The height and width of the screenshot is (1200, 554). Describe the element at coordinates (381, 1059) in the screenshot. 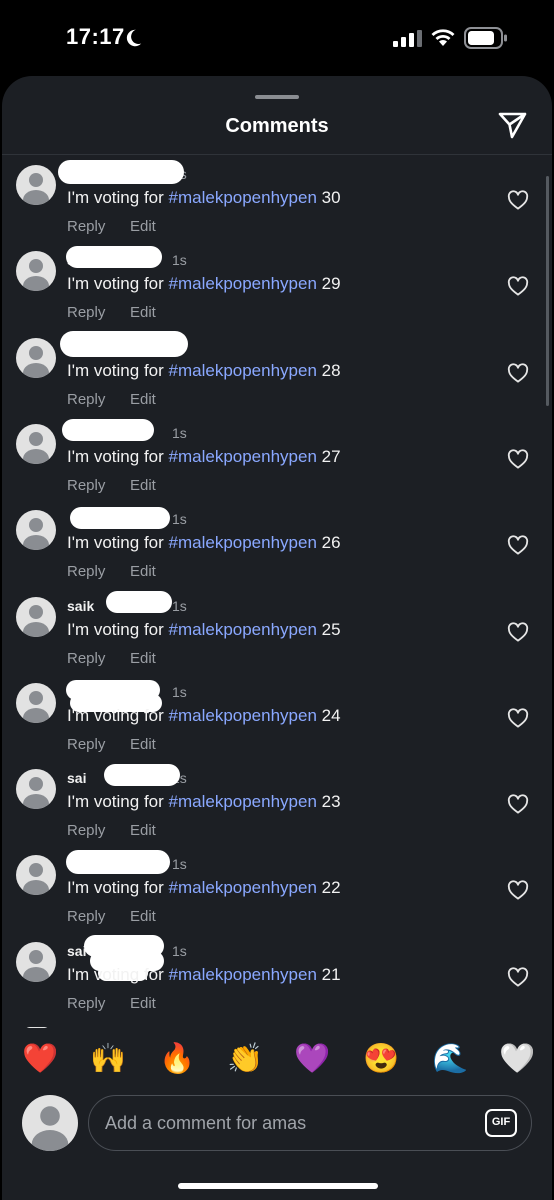

I see `emoji-reaction-button: 😍` at that location.